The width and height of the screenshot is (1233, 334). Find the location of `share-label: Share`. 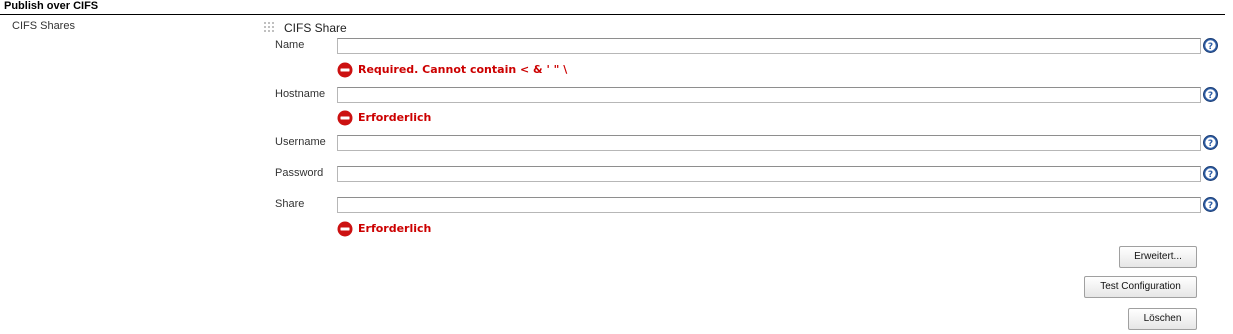

share-label: Share is located at coordinates (290, 204).